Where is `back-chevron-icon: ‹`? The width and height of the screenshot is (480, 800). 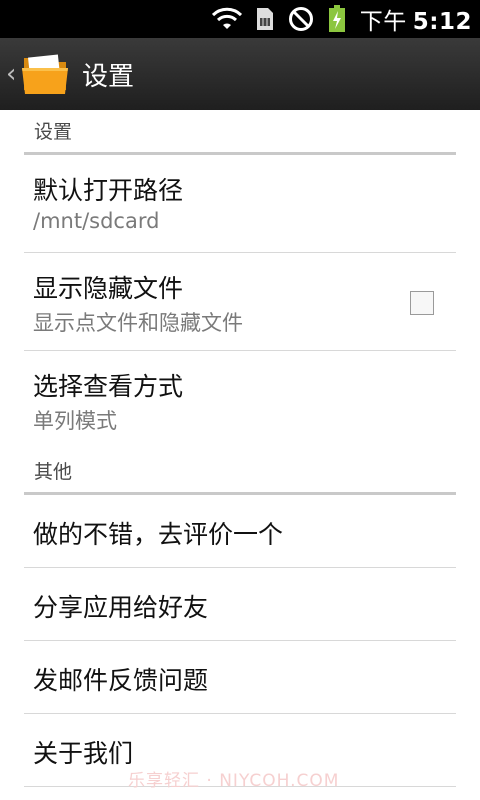
back-chevron-icon: ‹ is located at coordinates (13, 74).